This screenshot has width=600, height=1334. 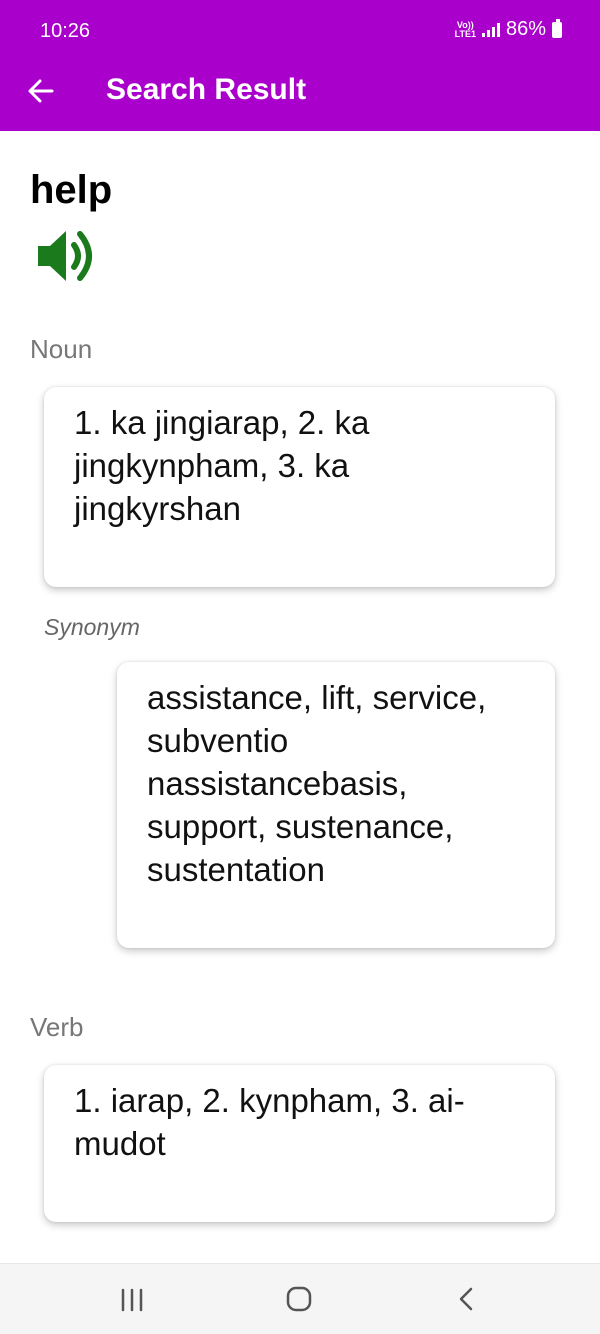 I want to click on noun-label: Noun, so click(x=61, y=349).